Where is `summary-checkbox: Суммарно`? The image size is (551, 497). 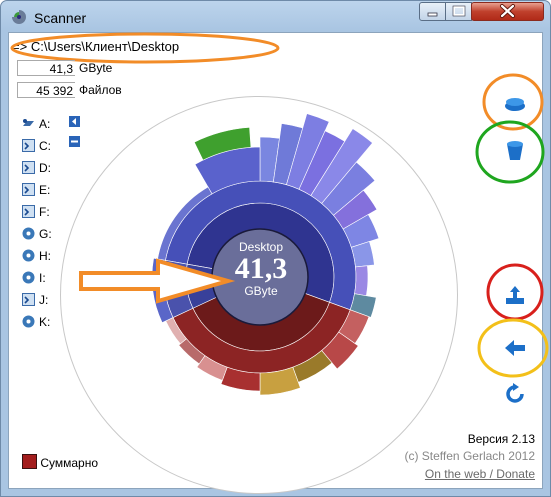 summary-checkbox: Суммарно is located at coordinates (60, 462).